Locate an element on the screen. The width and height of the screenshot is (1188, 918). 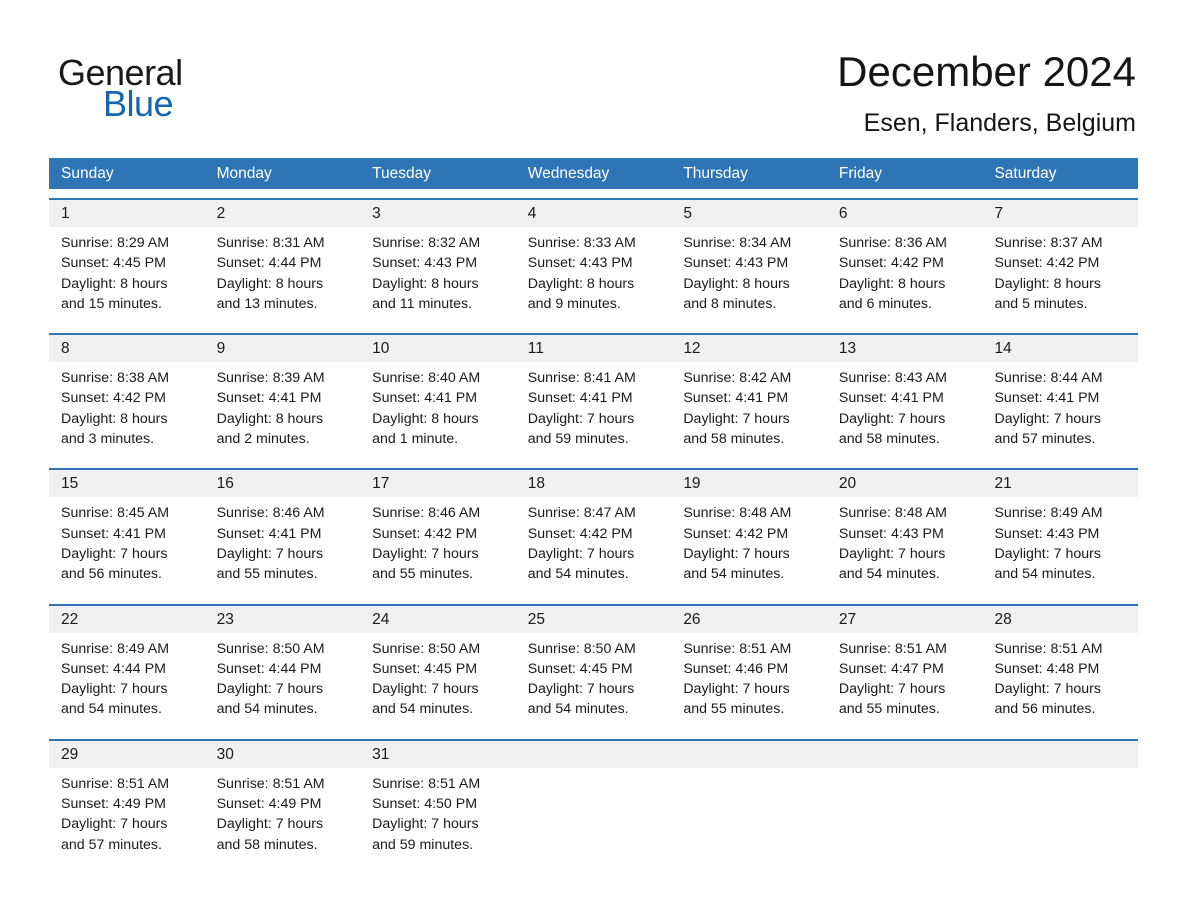
sunrise-text: Sunrise: 8:49 AM is located at coordinates (115, 648).